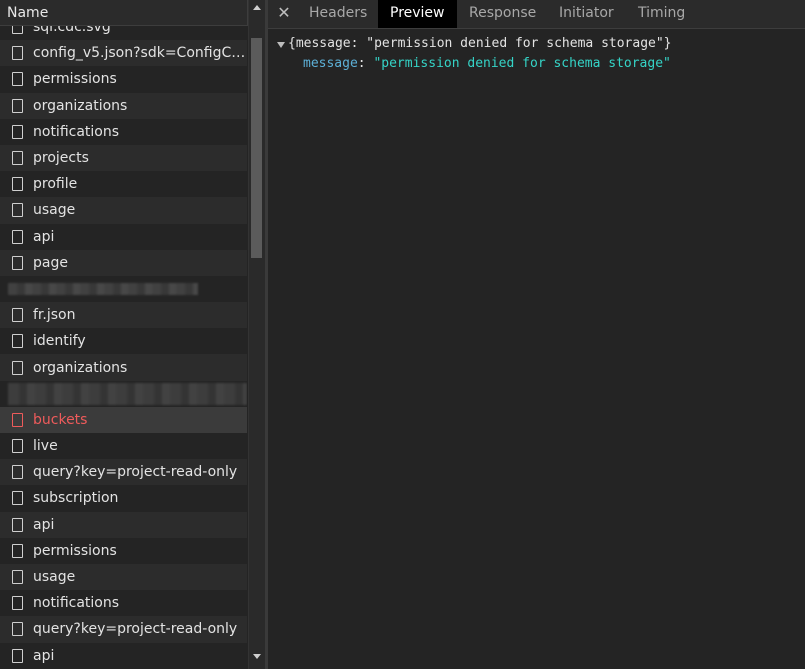 The image size is (805, 669). I want to click on triangle-down-icon, so click(281, 45).